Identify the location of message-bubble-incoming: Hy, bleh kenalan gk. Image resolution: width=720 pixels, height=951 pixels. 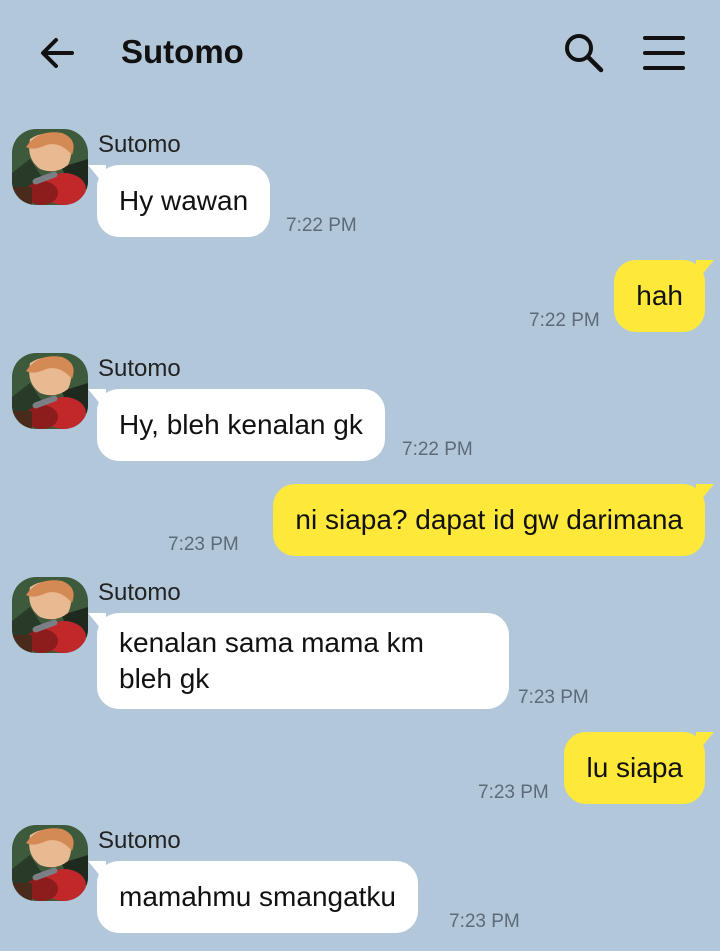
(236, 425).